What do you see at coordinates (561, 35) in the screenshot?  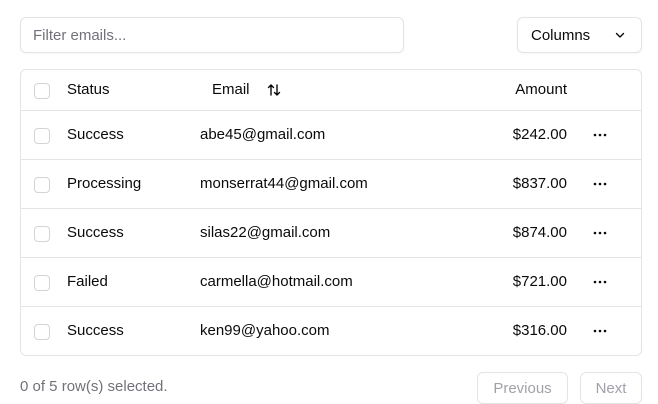 I see `columns-button-label: Columns` at bounding box center [561, 35].